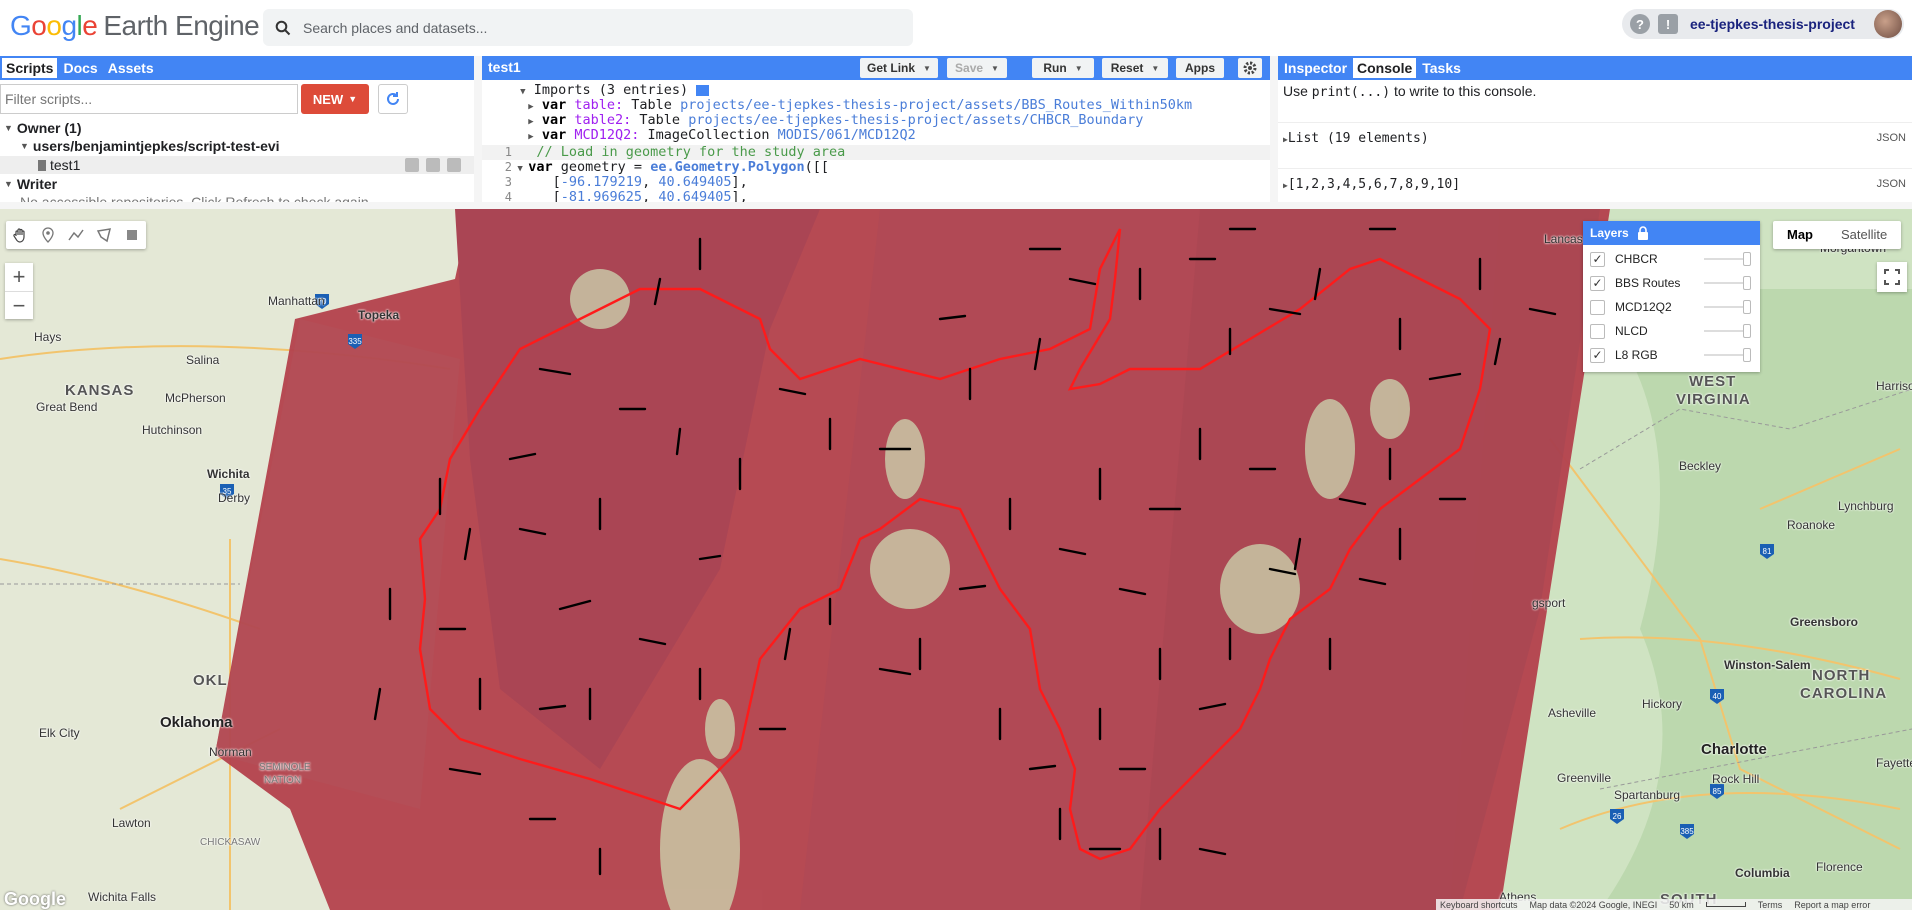 The width and height of the screenshot is (1912, 910). What do you see at coordinates (876, 152) in the screenshot?
I see `code-line: 1 // Load in geometry for the study area` at bounding box center [876, 152].